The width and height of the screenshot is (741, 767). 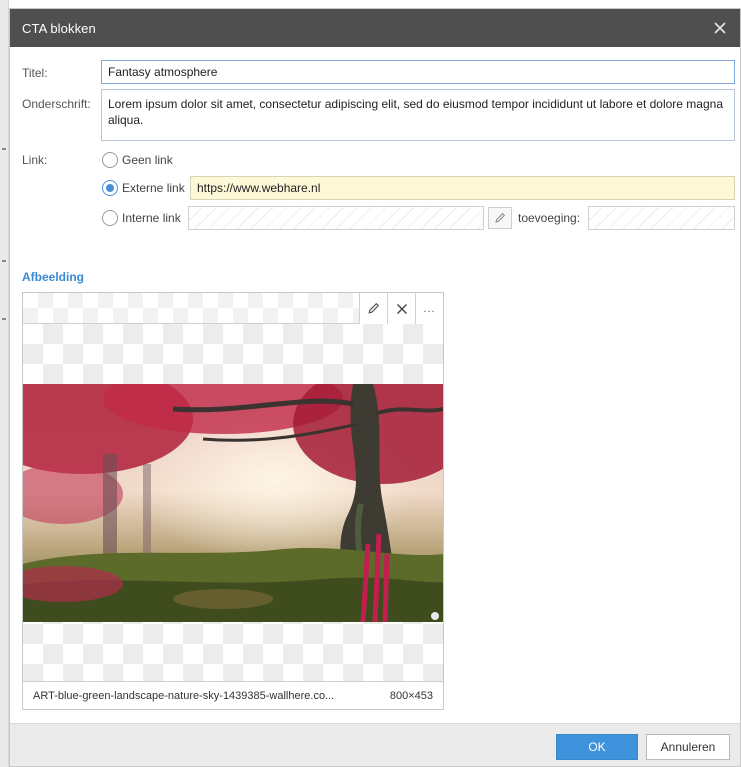 I want to click on ok-button: OK, so click(x=597, y=747).